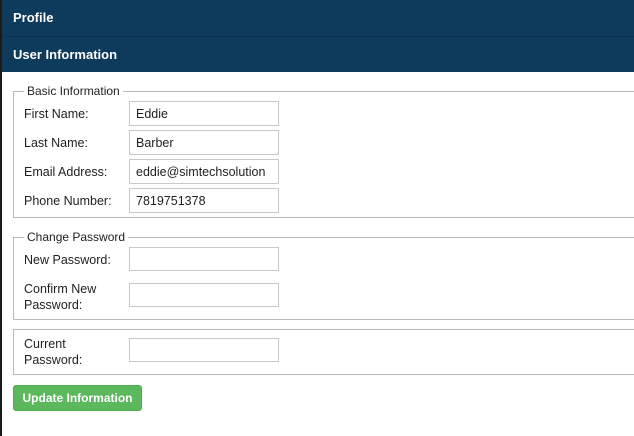  I want to click on last-name-label: Last Name:, so click(56, 143).